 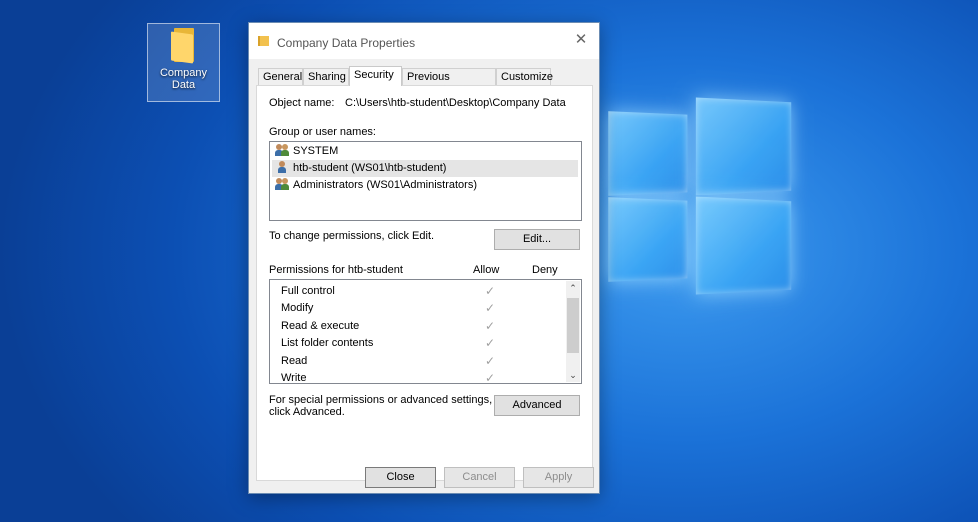 What do you see at coordinates (425, 185) in the screenshot?
I see `user-row-administrators: Administrators (WS01\Administrators)` at bounding box center [425, 185].